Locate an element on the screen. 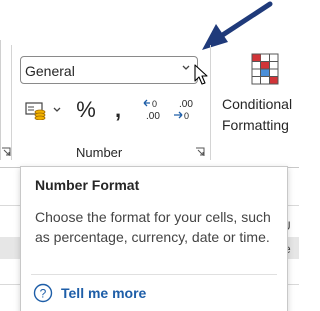  conditional-formatting-label: Conditional Formatting is located at coordinates (260, 115).